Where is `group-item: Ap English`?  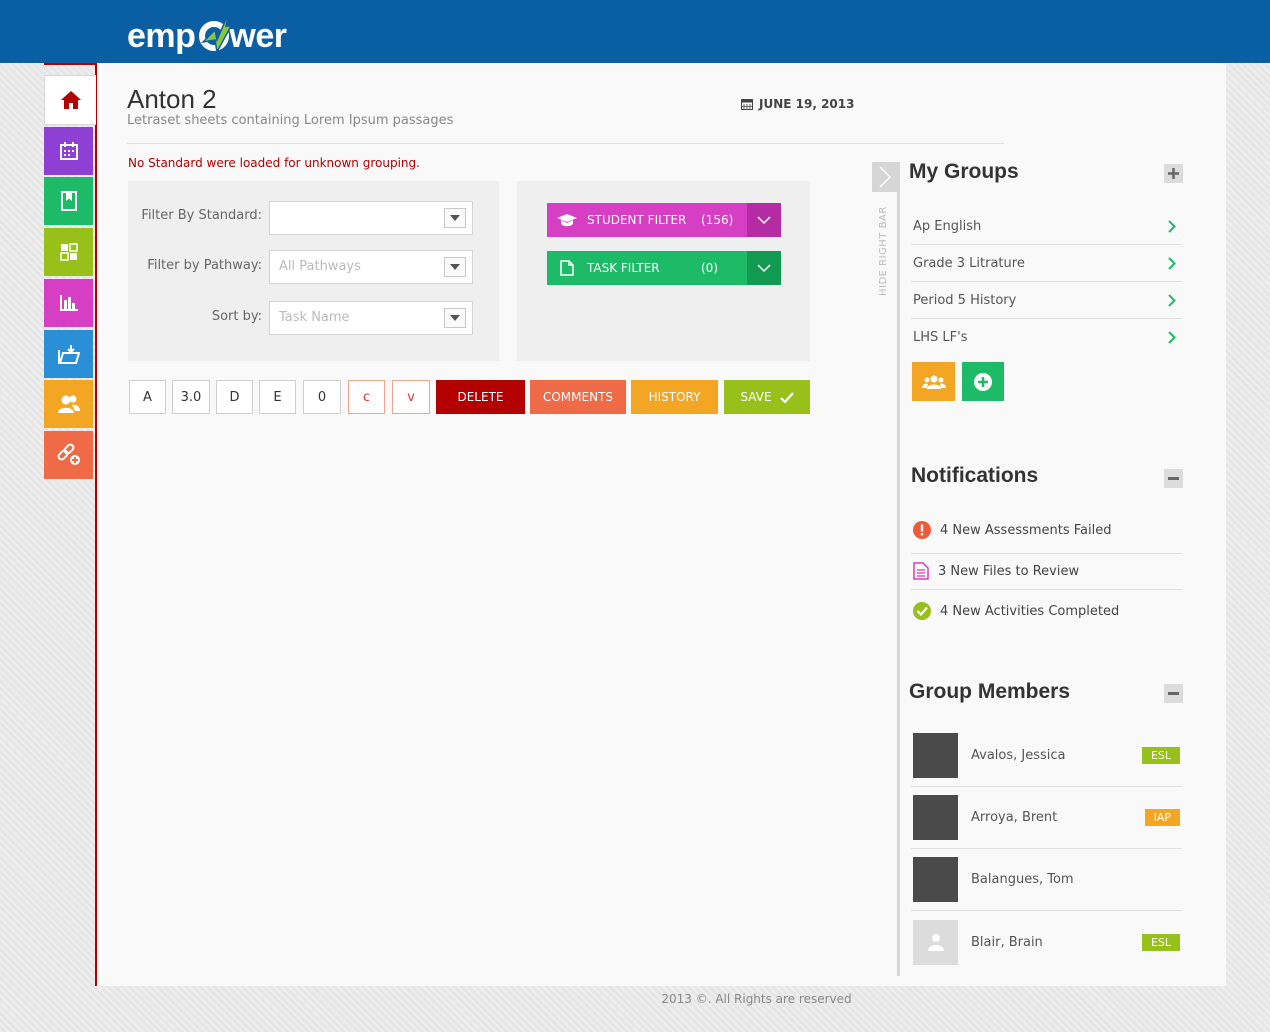 group-item: Ap English is located at coordinates (1046, 226).